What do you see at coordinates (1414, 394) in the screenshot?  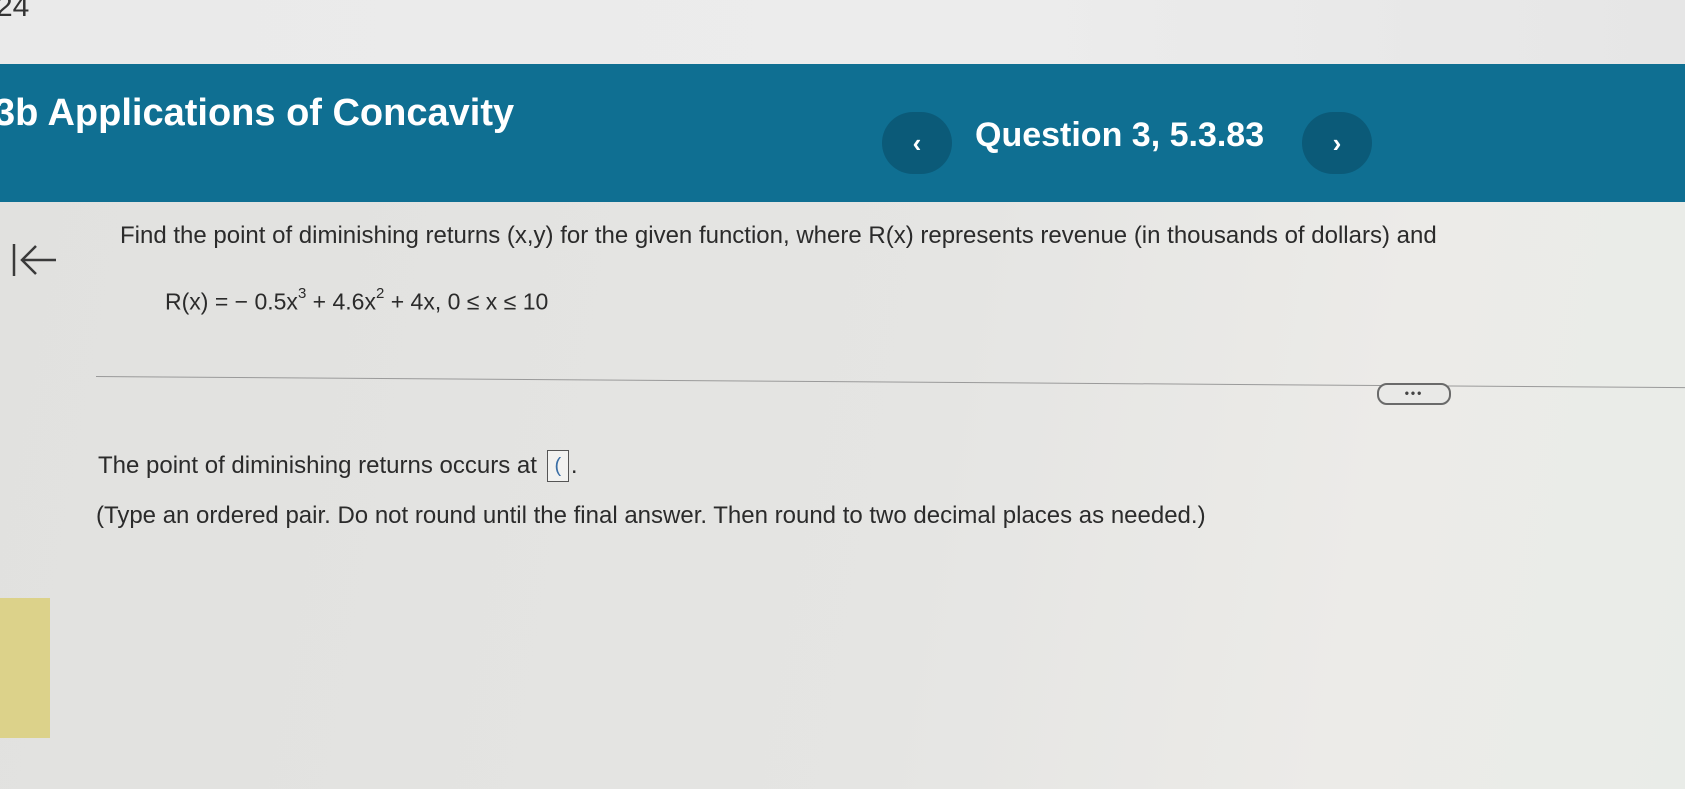 I see `more-options-button: •••` at bounding box center [1414, 394].